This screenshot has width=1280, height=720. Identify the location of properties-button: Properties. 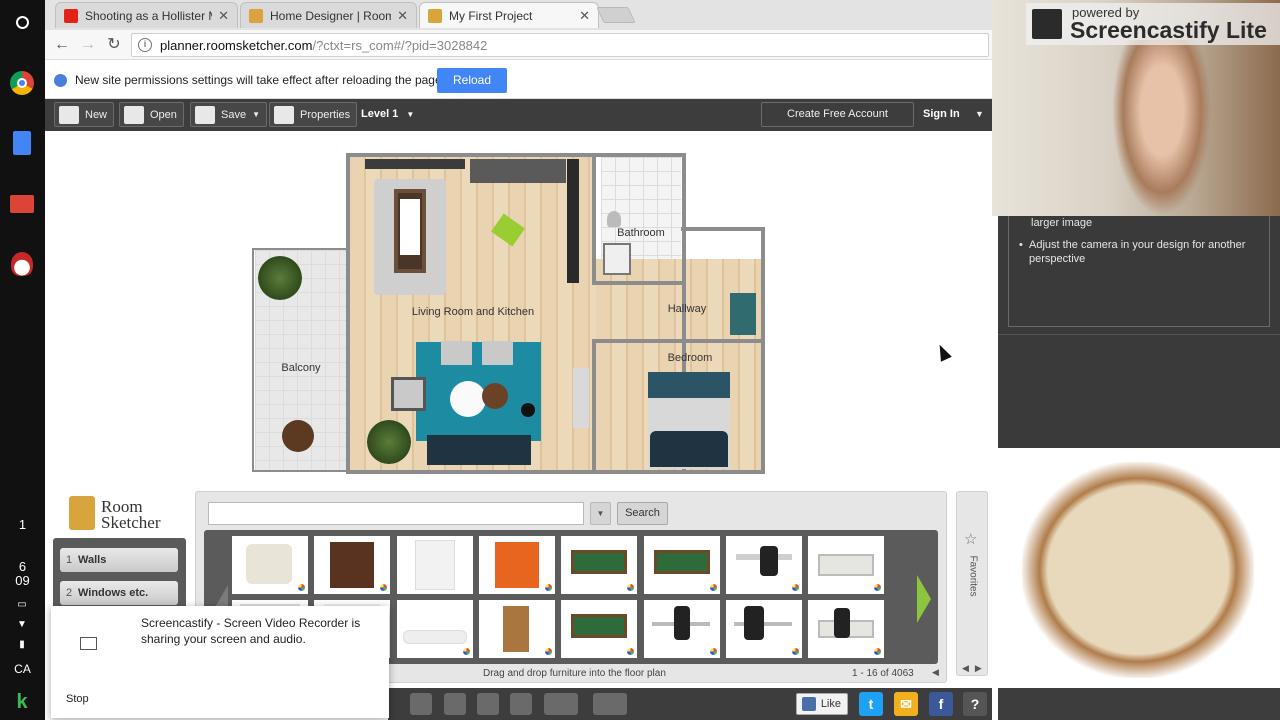
(313, 114).